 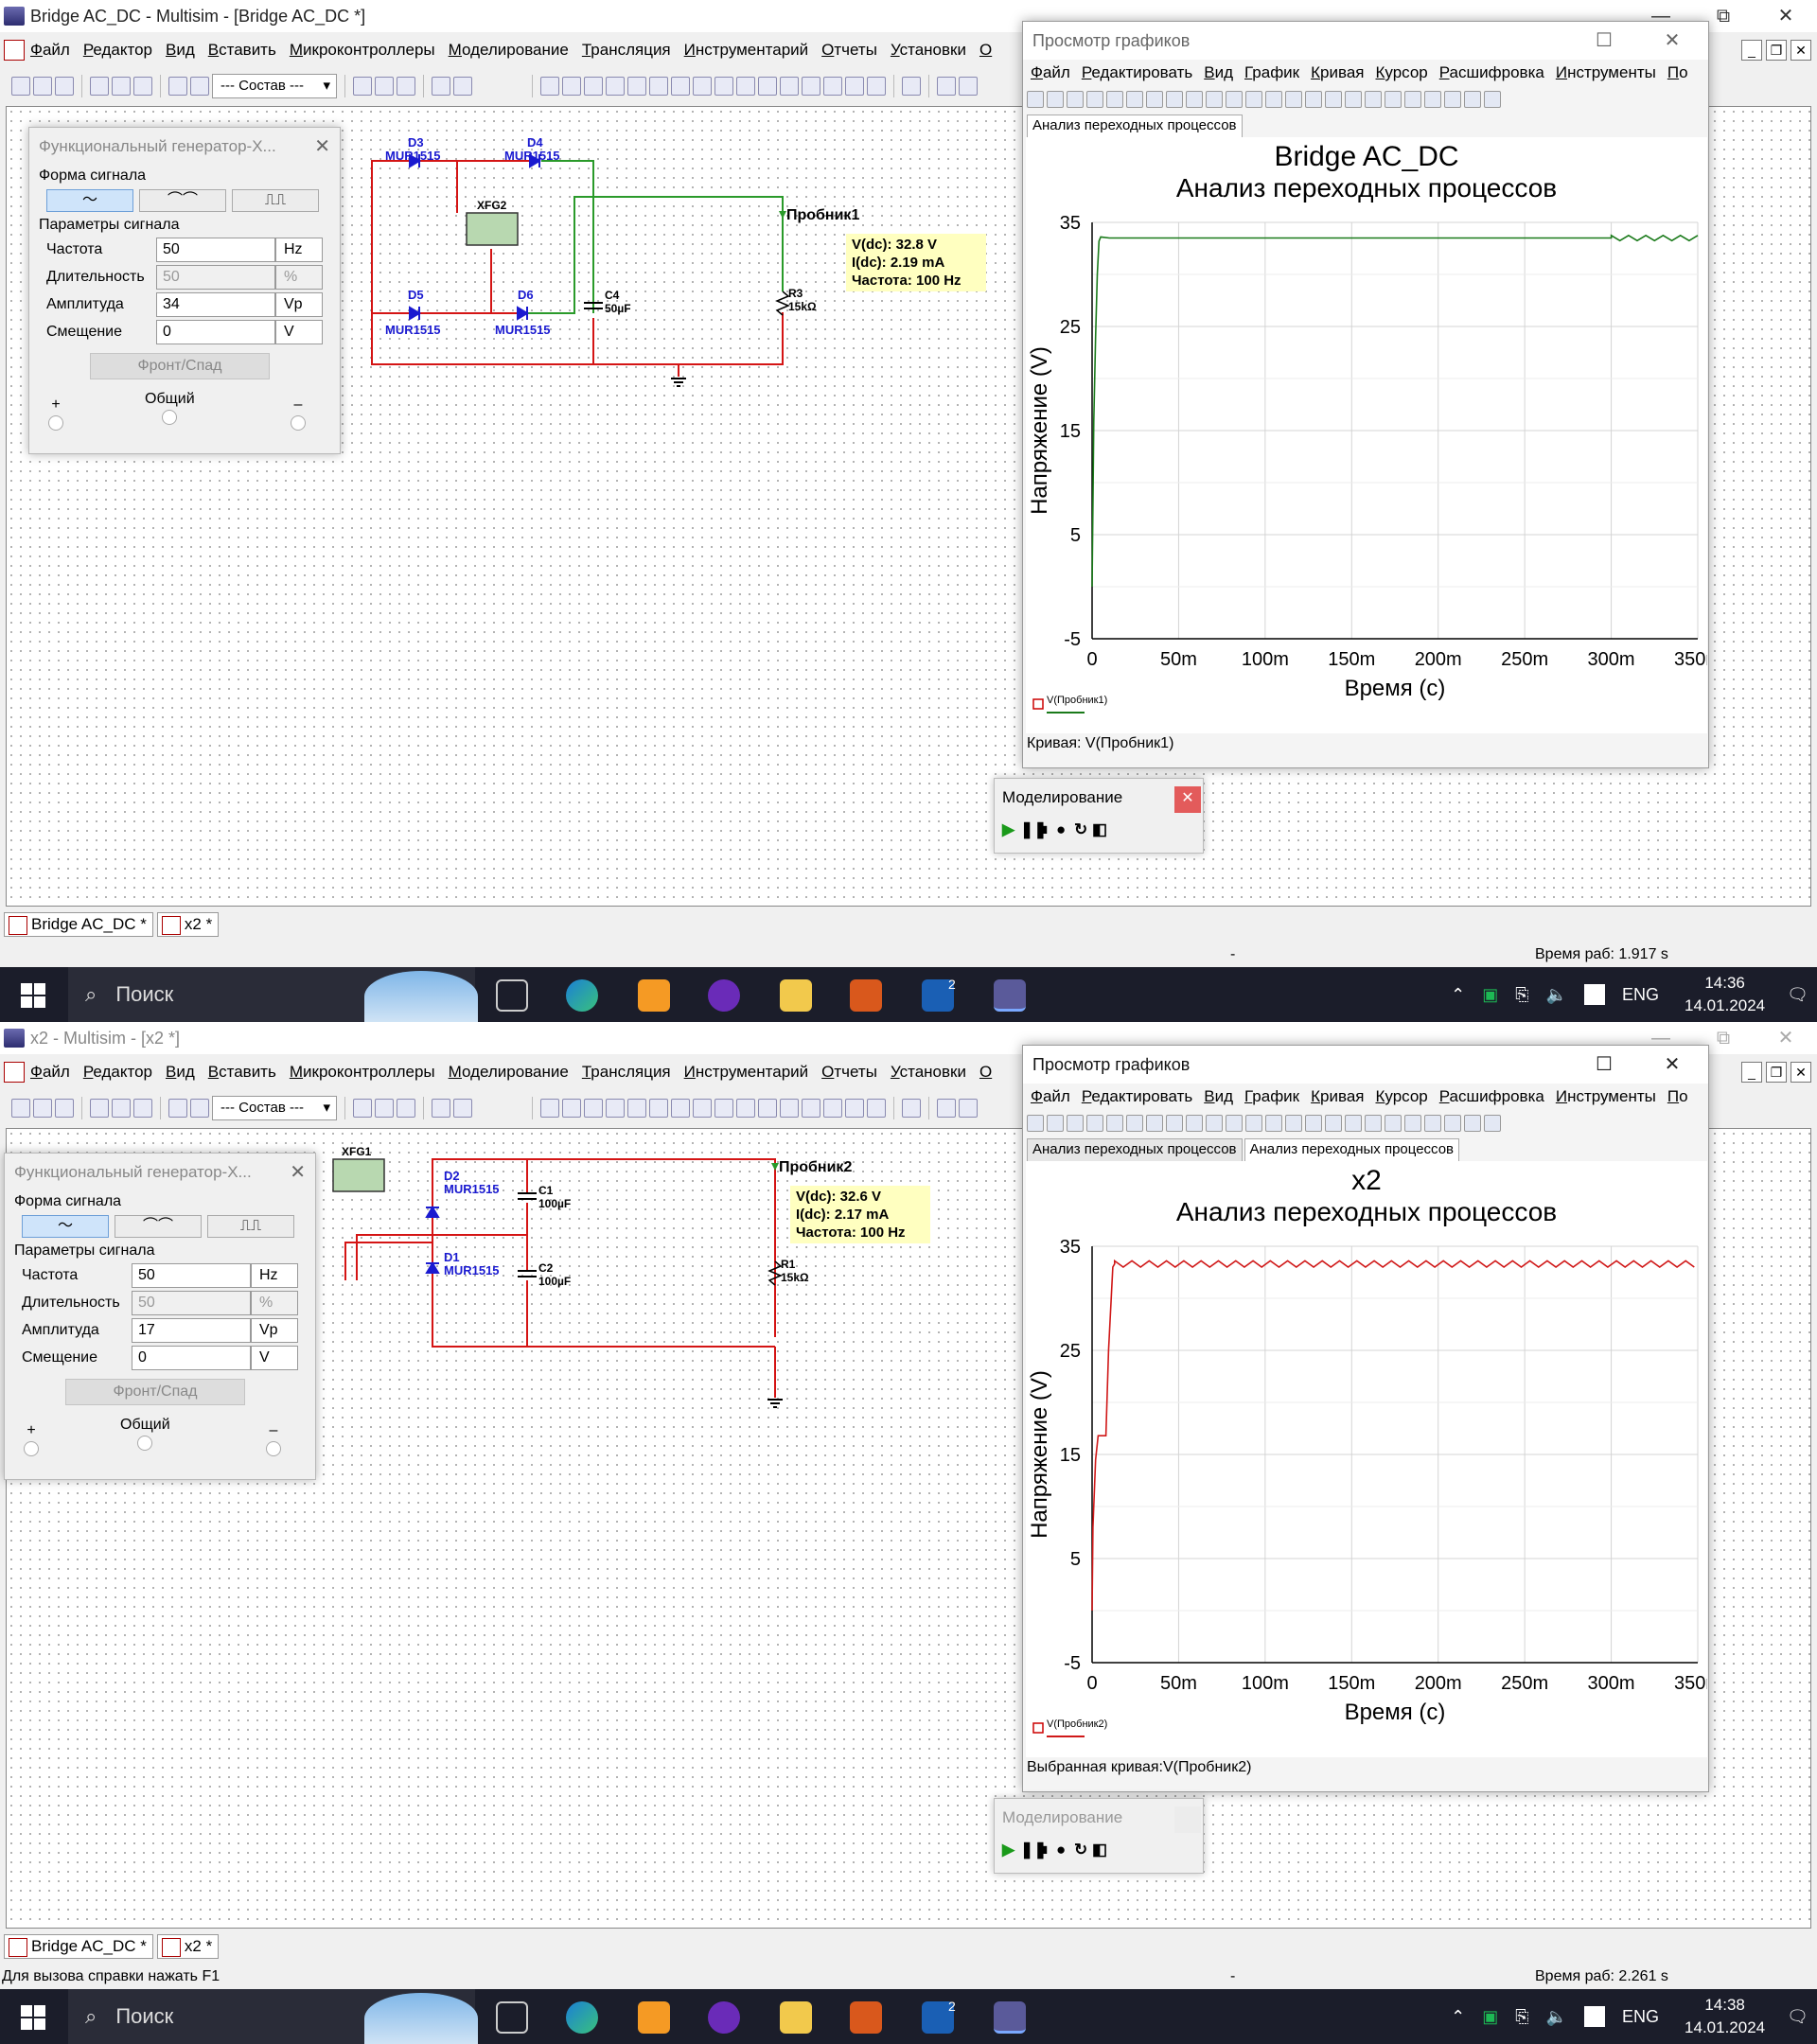 What do you see at coordinates (1274, 1123) in the screenshot?
I see `trace-icon` at bounding box center [1274, 1123].